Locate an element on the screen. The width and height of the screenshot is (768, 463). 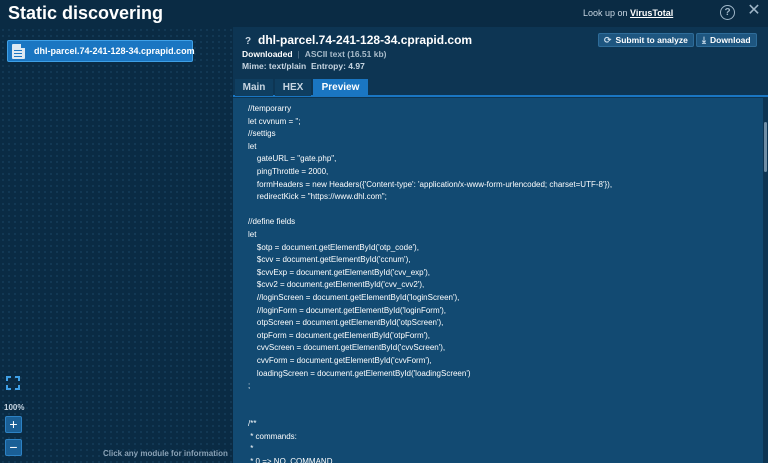
code-line: * 0 => NO_COMMAND is located at coordinates (290, 459).